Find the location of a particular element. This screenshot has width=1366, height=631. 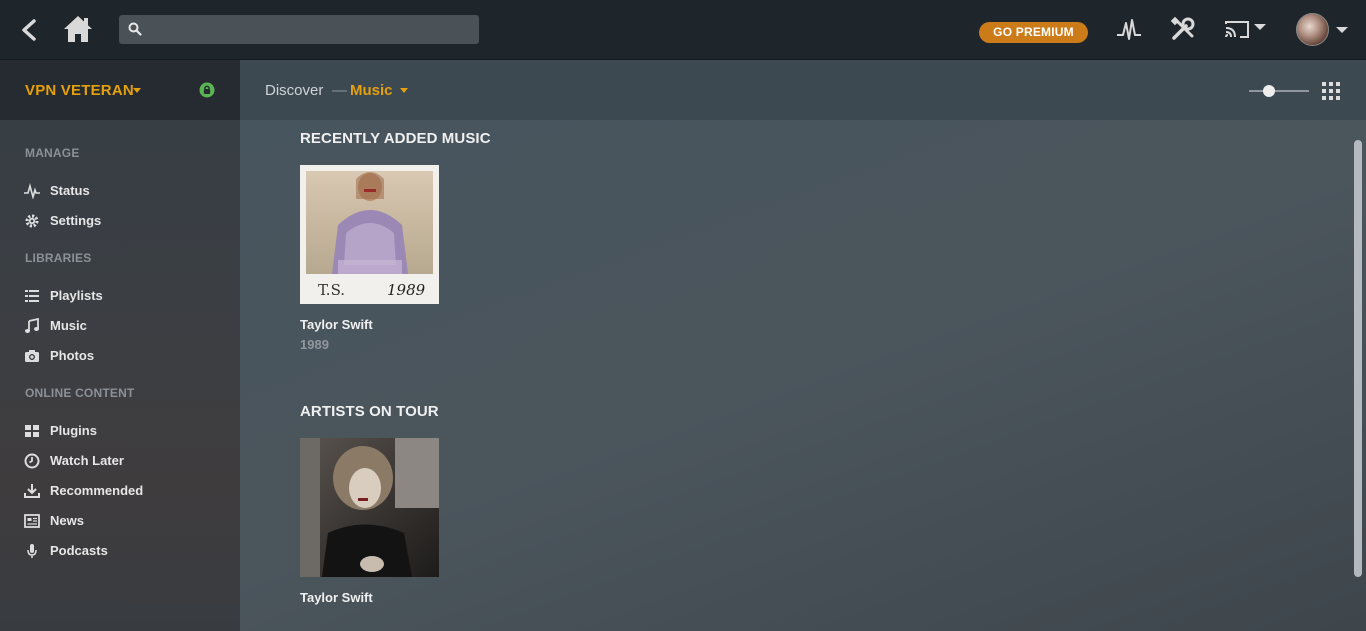

sidebar-item-recommended: Recommended is located at coordinates (124, 491).